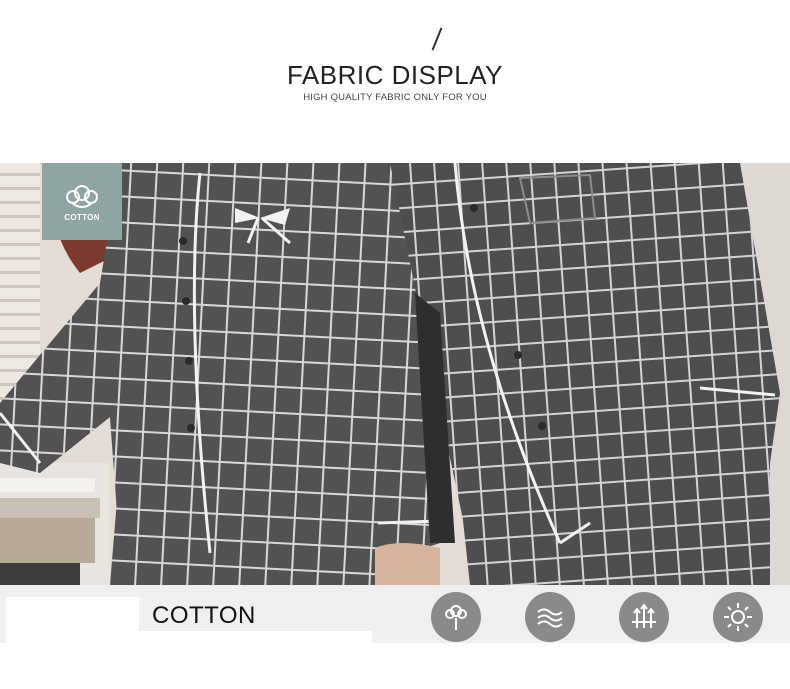 The image size is (790, 689). I want to click on cotton-flower-icon, so click(82, 196).